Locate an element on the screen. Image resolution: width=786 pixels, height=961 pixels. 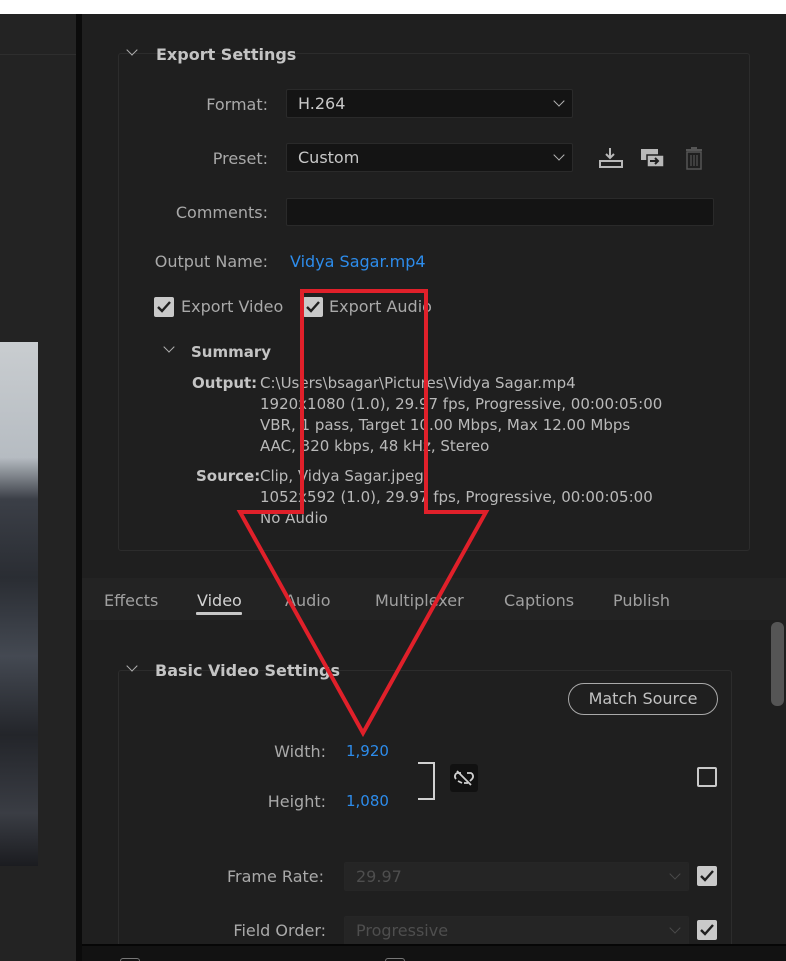
unlink-icon is located at coordinates (464, 778).